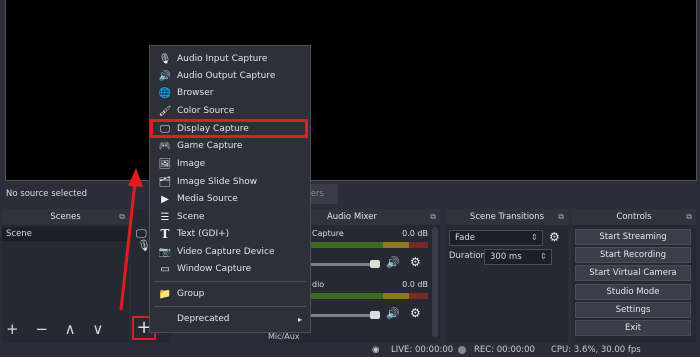 The image size is (700, 357). Describe the element at coordinates (135, 177) in the screenshot. I see `arrow-head` at that location.